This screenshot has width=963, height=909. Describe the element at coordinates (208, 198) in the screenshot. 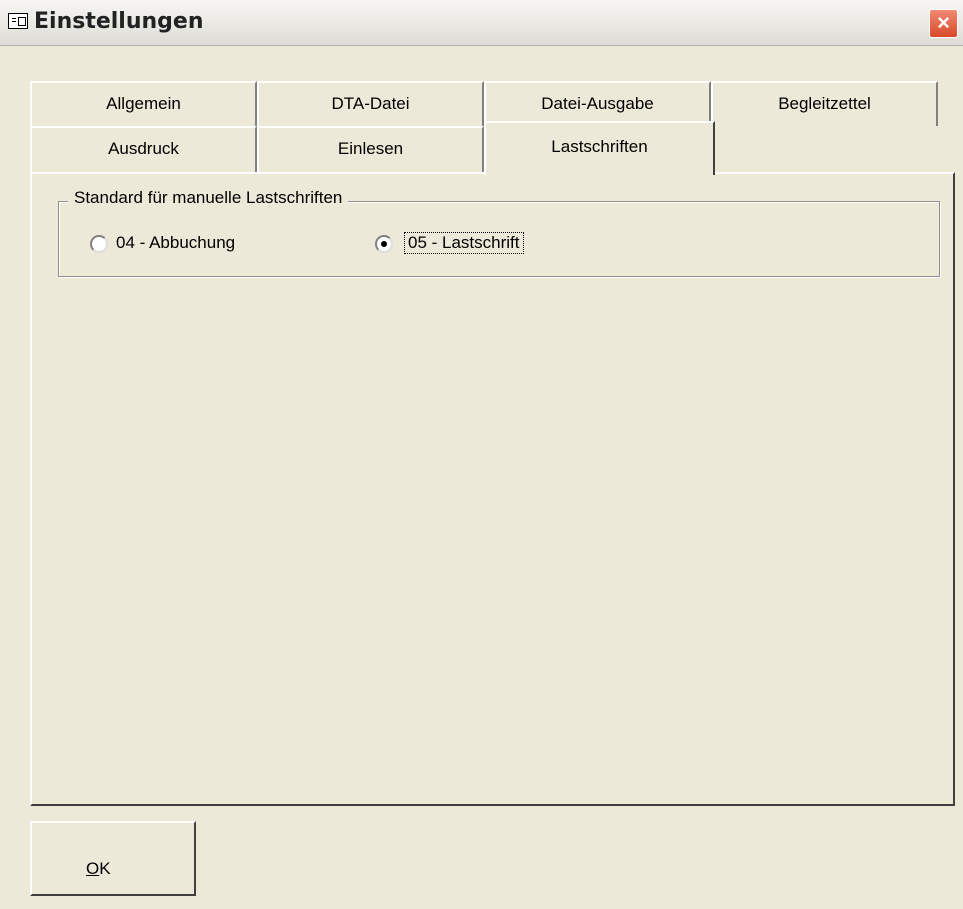

I see `group-legend: Standard für manuelle Lastschriften` at that location.